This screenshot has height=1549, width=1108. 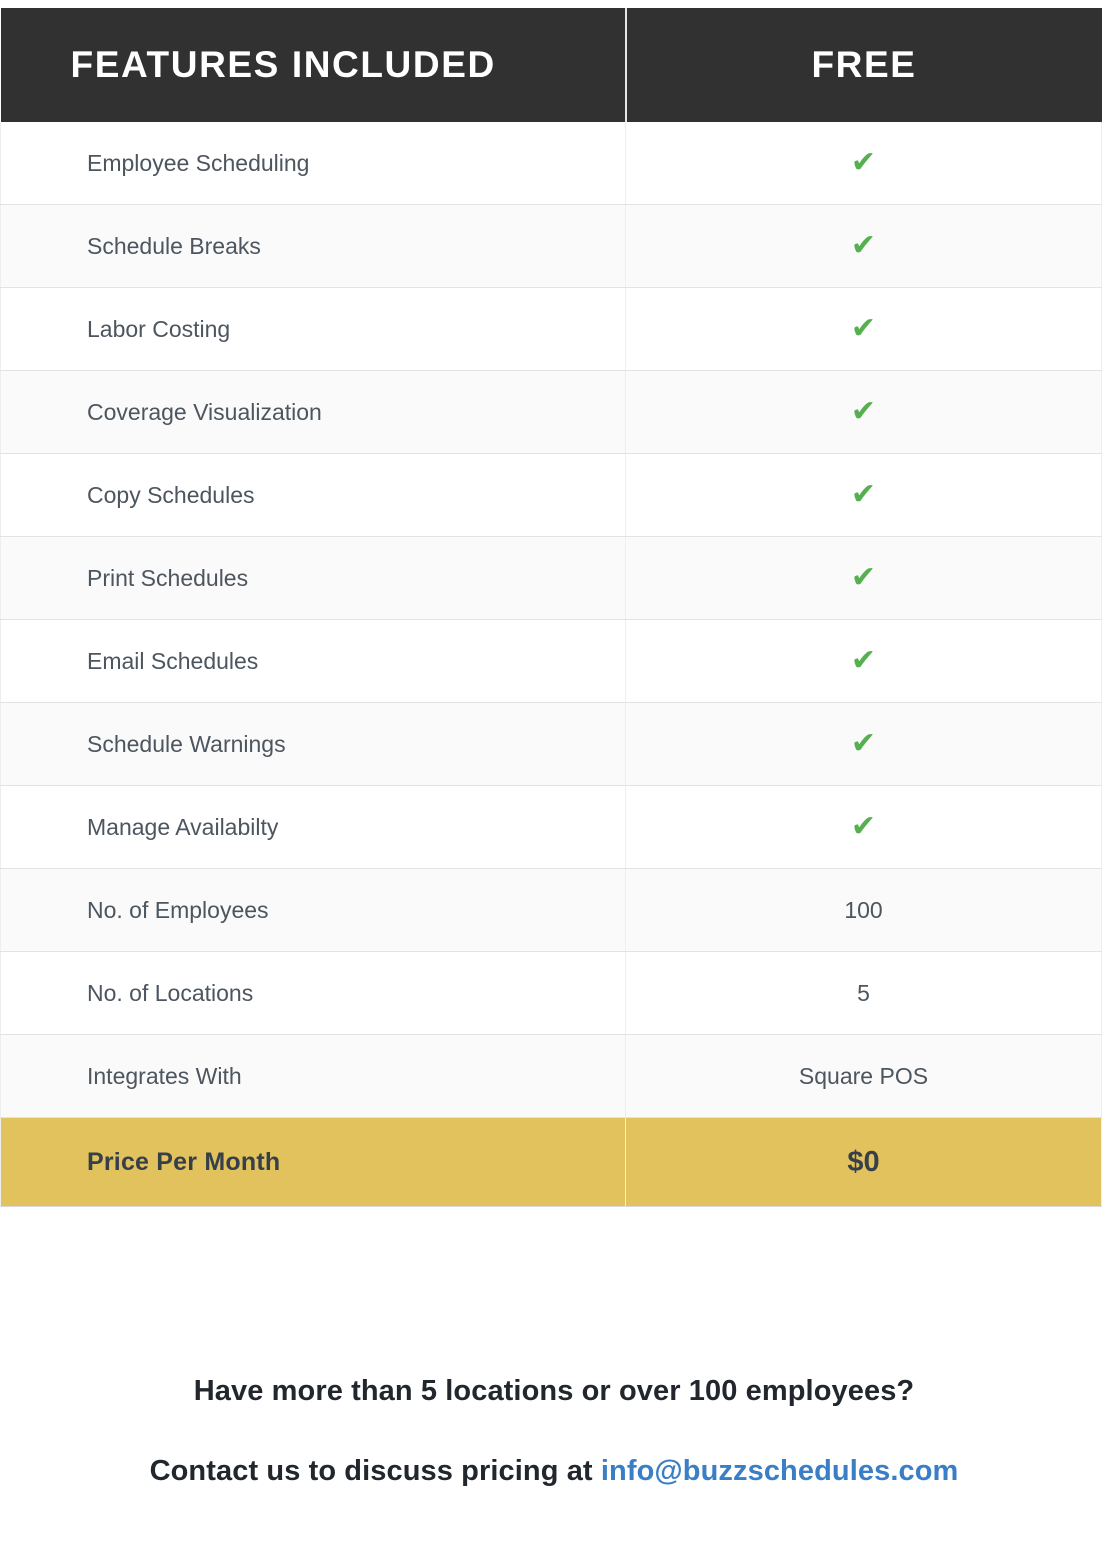 What do you see at coordinates (313, 993) in the screenshot?
I see `feature-name-cell: No. of Locations` at bounding box center [313, 993].